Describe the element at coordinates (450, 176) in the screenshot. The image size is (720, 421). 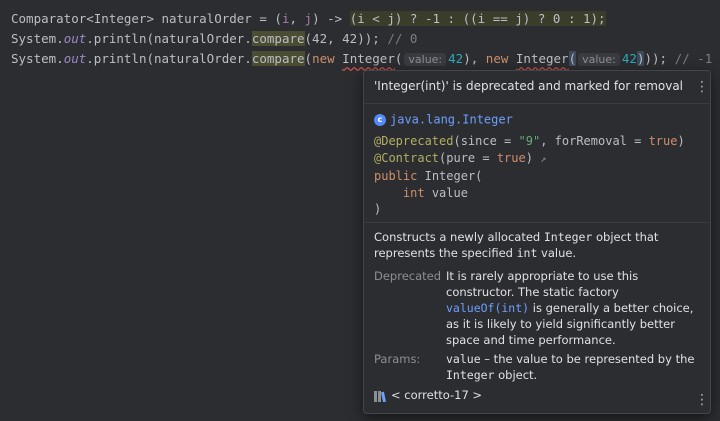
I see `constructor-name: Integer` at that location.